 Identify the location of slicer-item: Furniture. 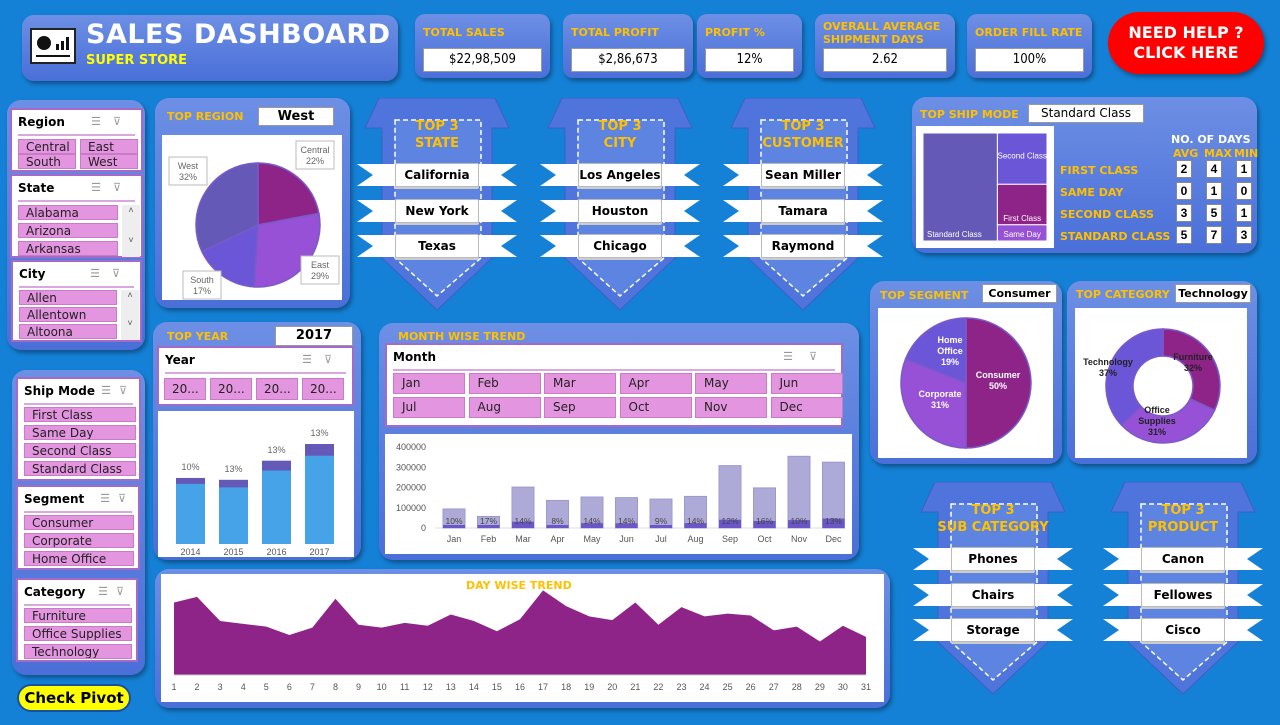
(78, 615).